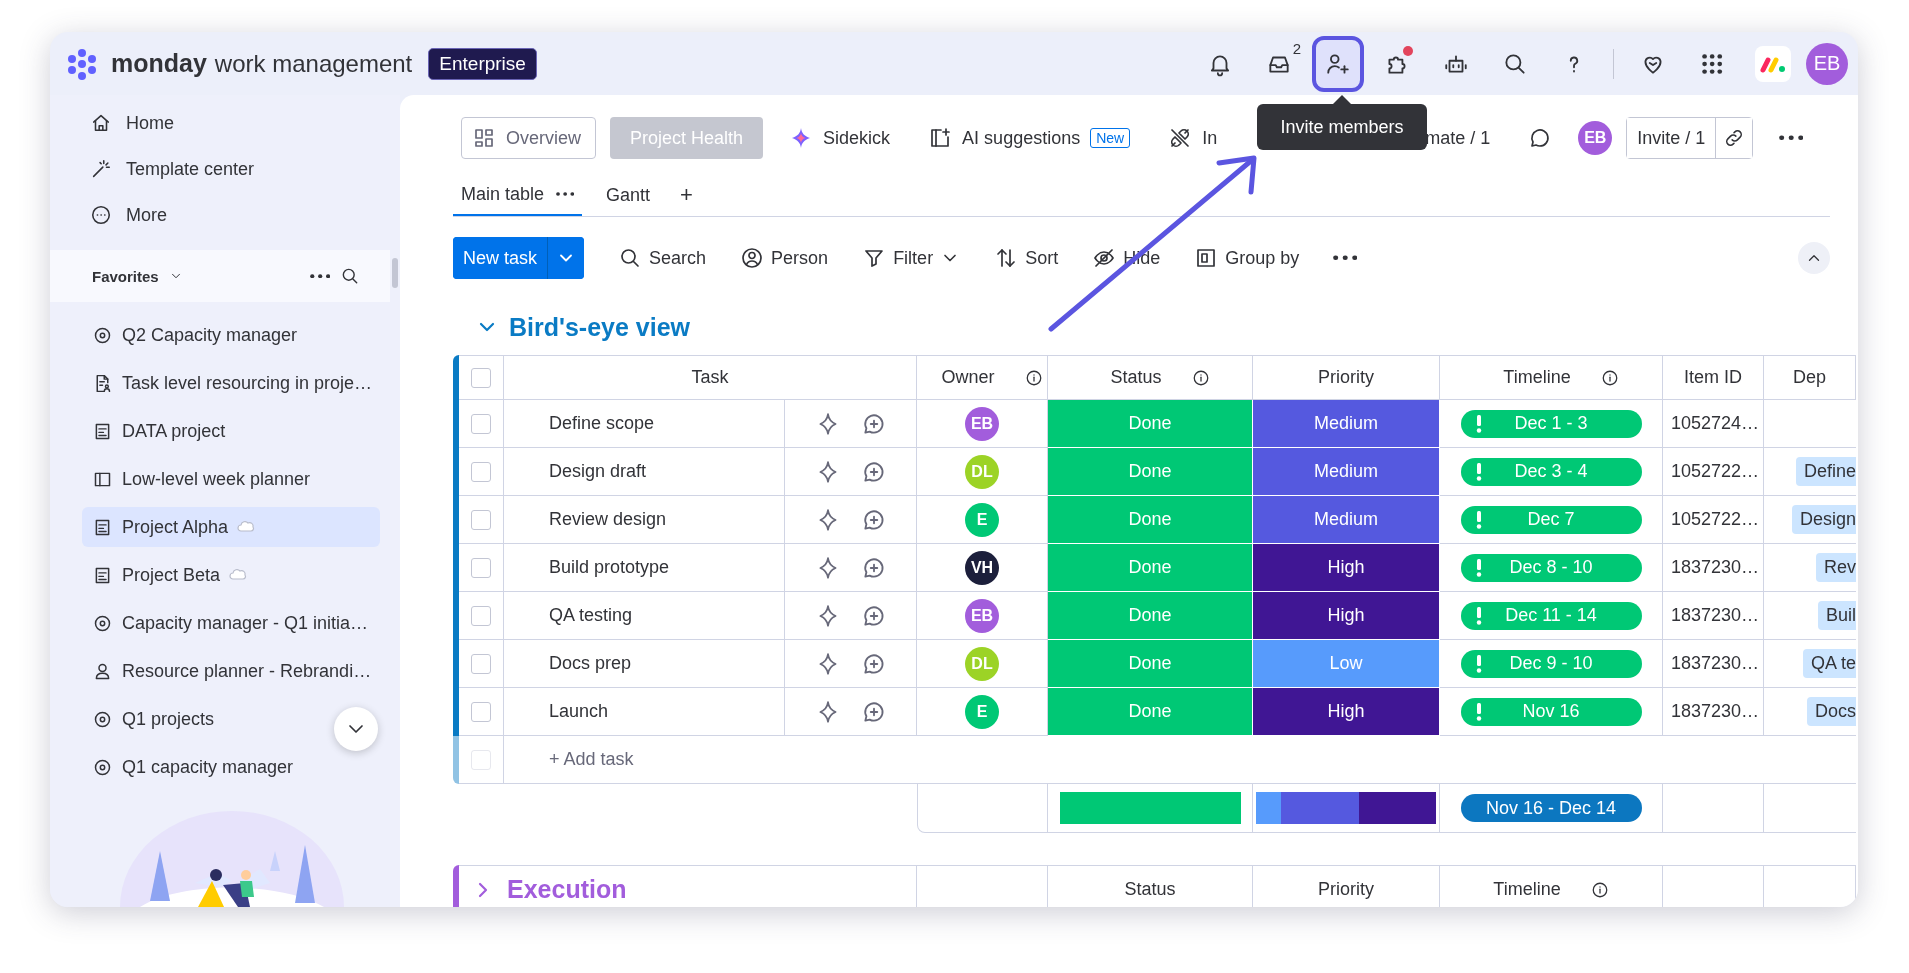  What do you see at coordinates (1338, 63) in the screenshot?
I see `highlighted-icon-button` at bounding box center [1338, 63].